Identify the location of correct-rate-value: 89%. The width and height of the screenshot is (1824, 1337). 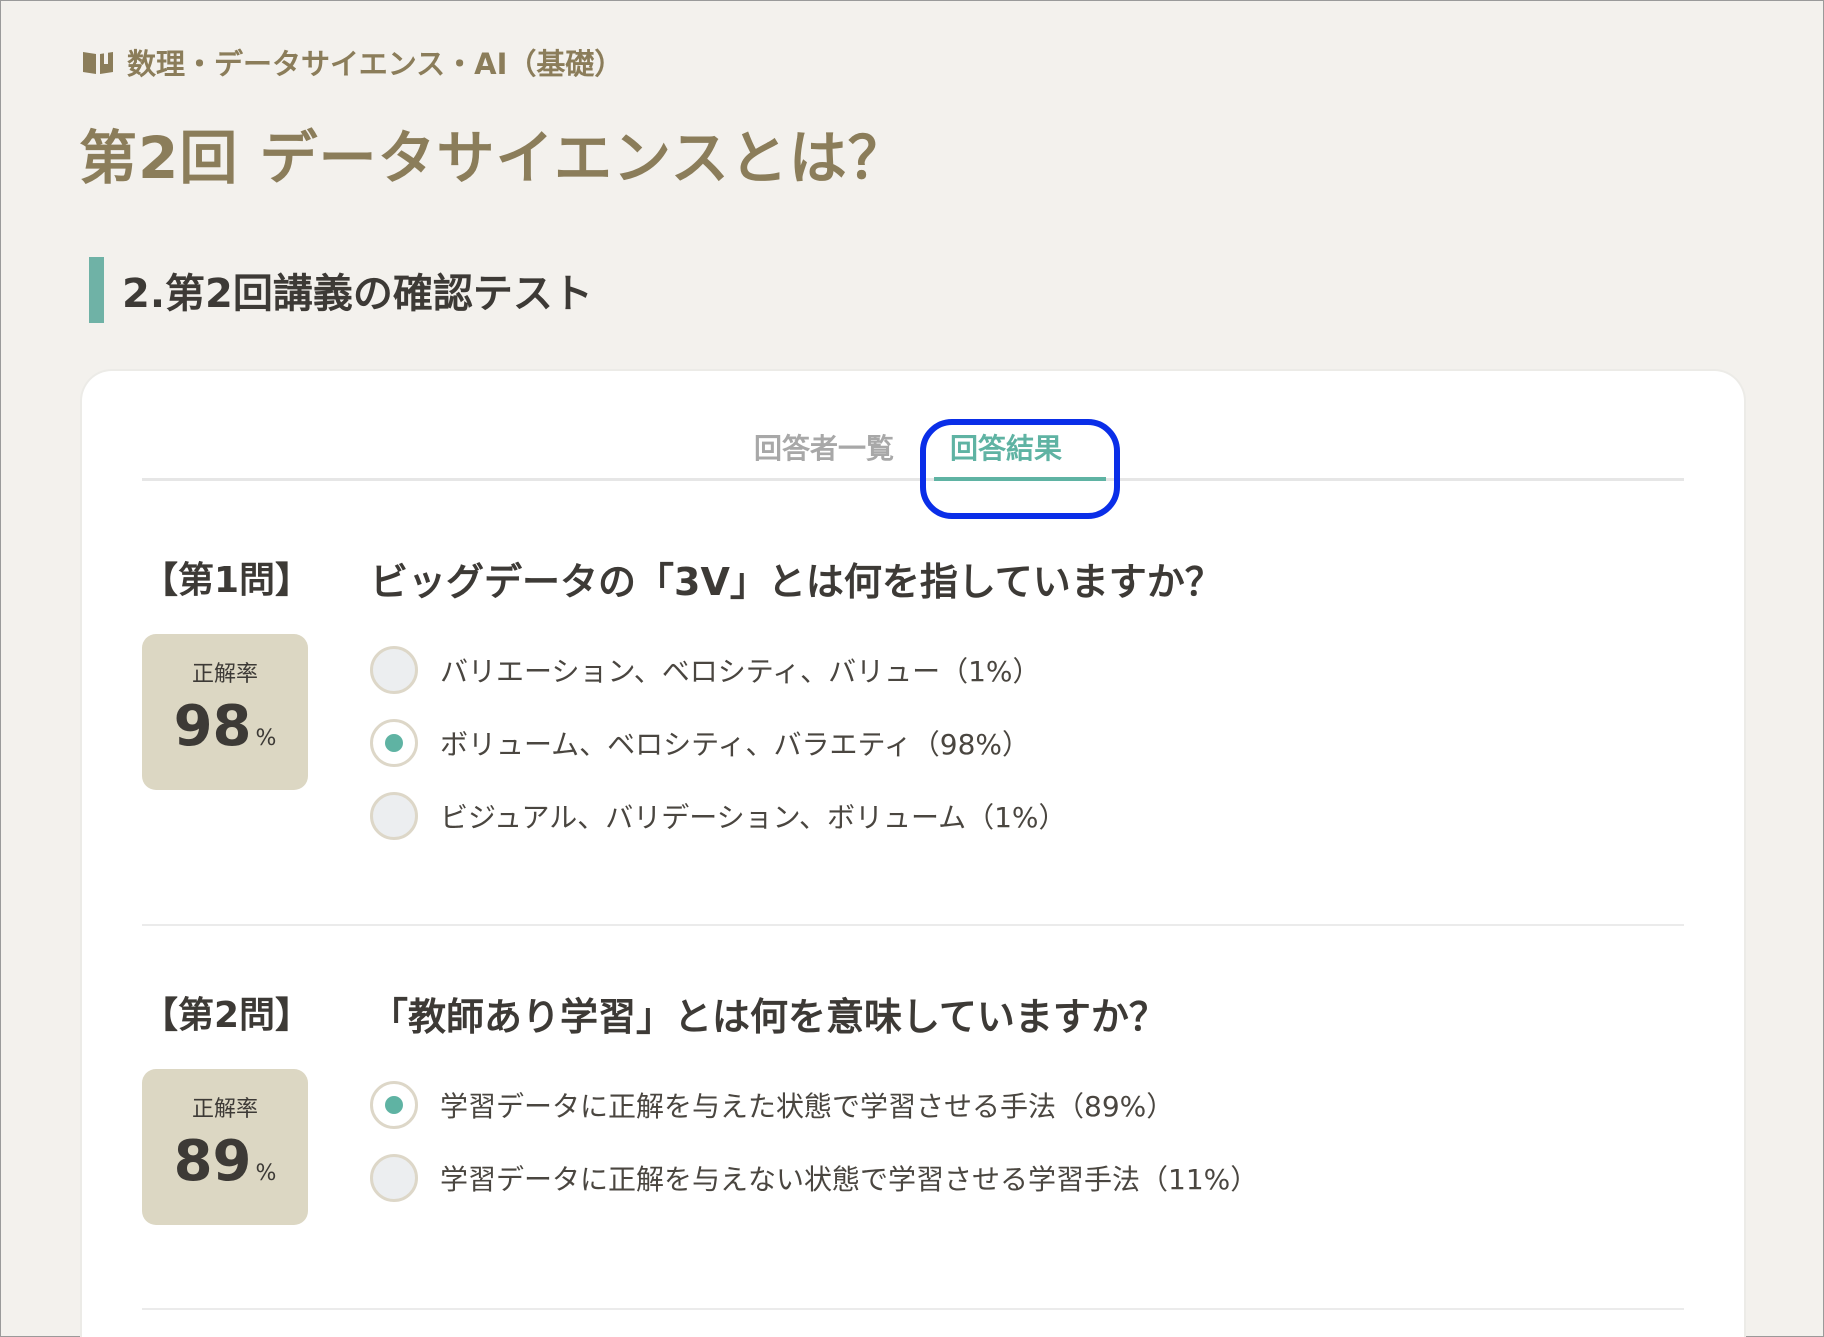
(225, 1161).